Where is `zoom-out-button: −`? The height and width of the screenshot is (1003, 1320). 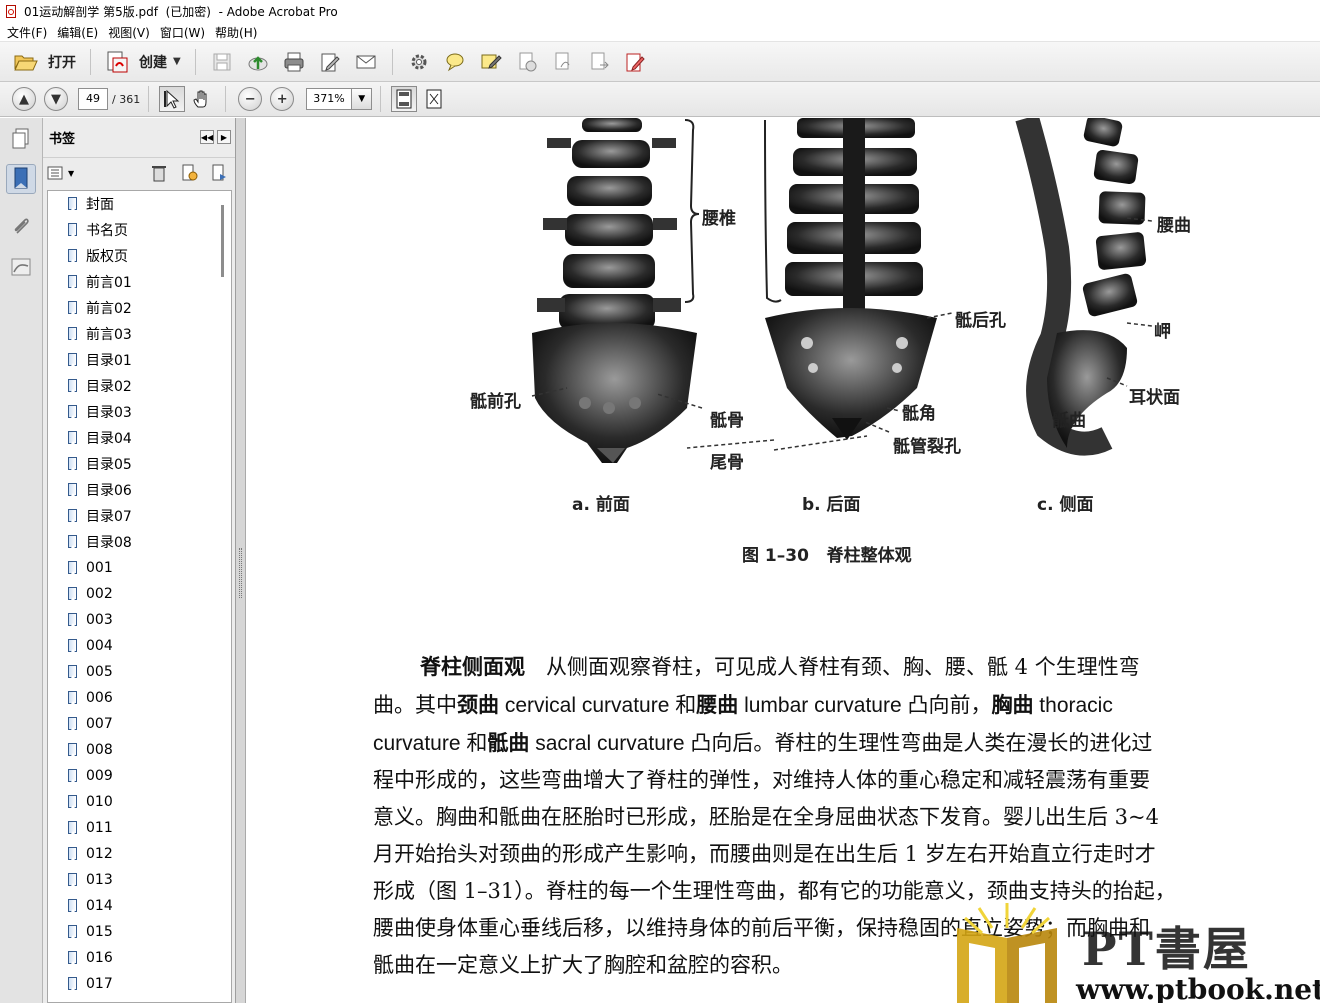 zoom-out-button: − is located at coordinates (250, 99).